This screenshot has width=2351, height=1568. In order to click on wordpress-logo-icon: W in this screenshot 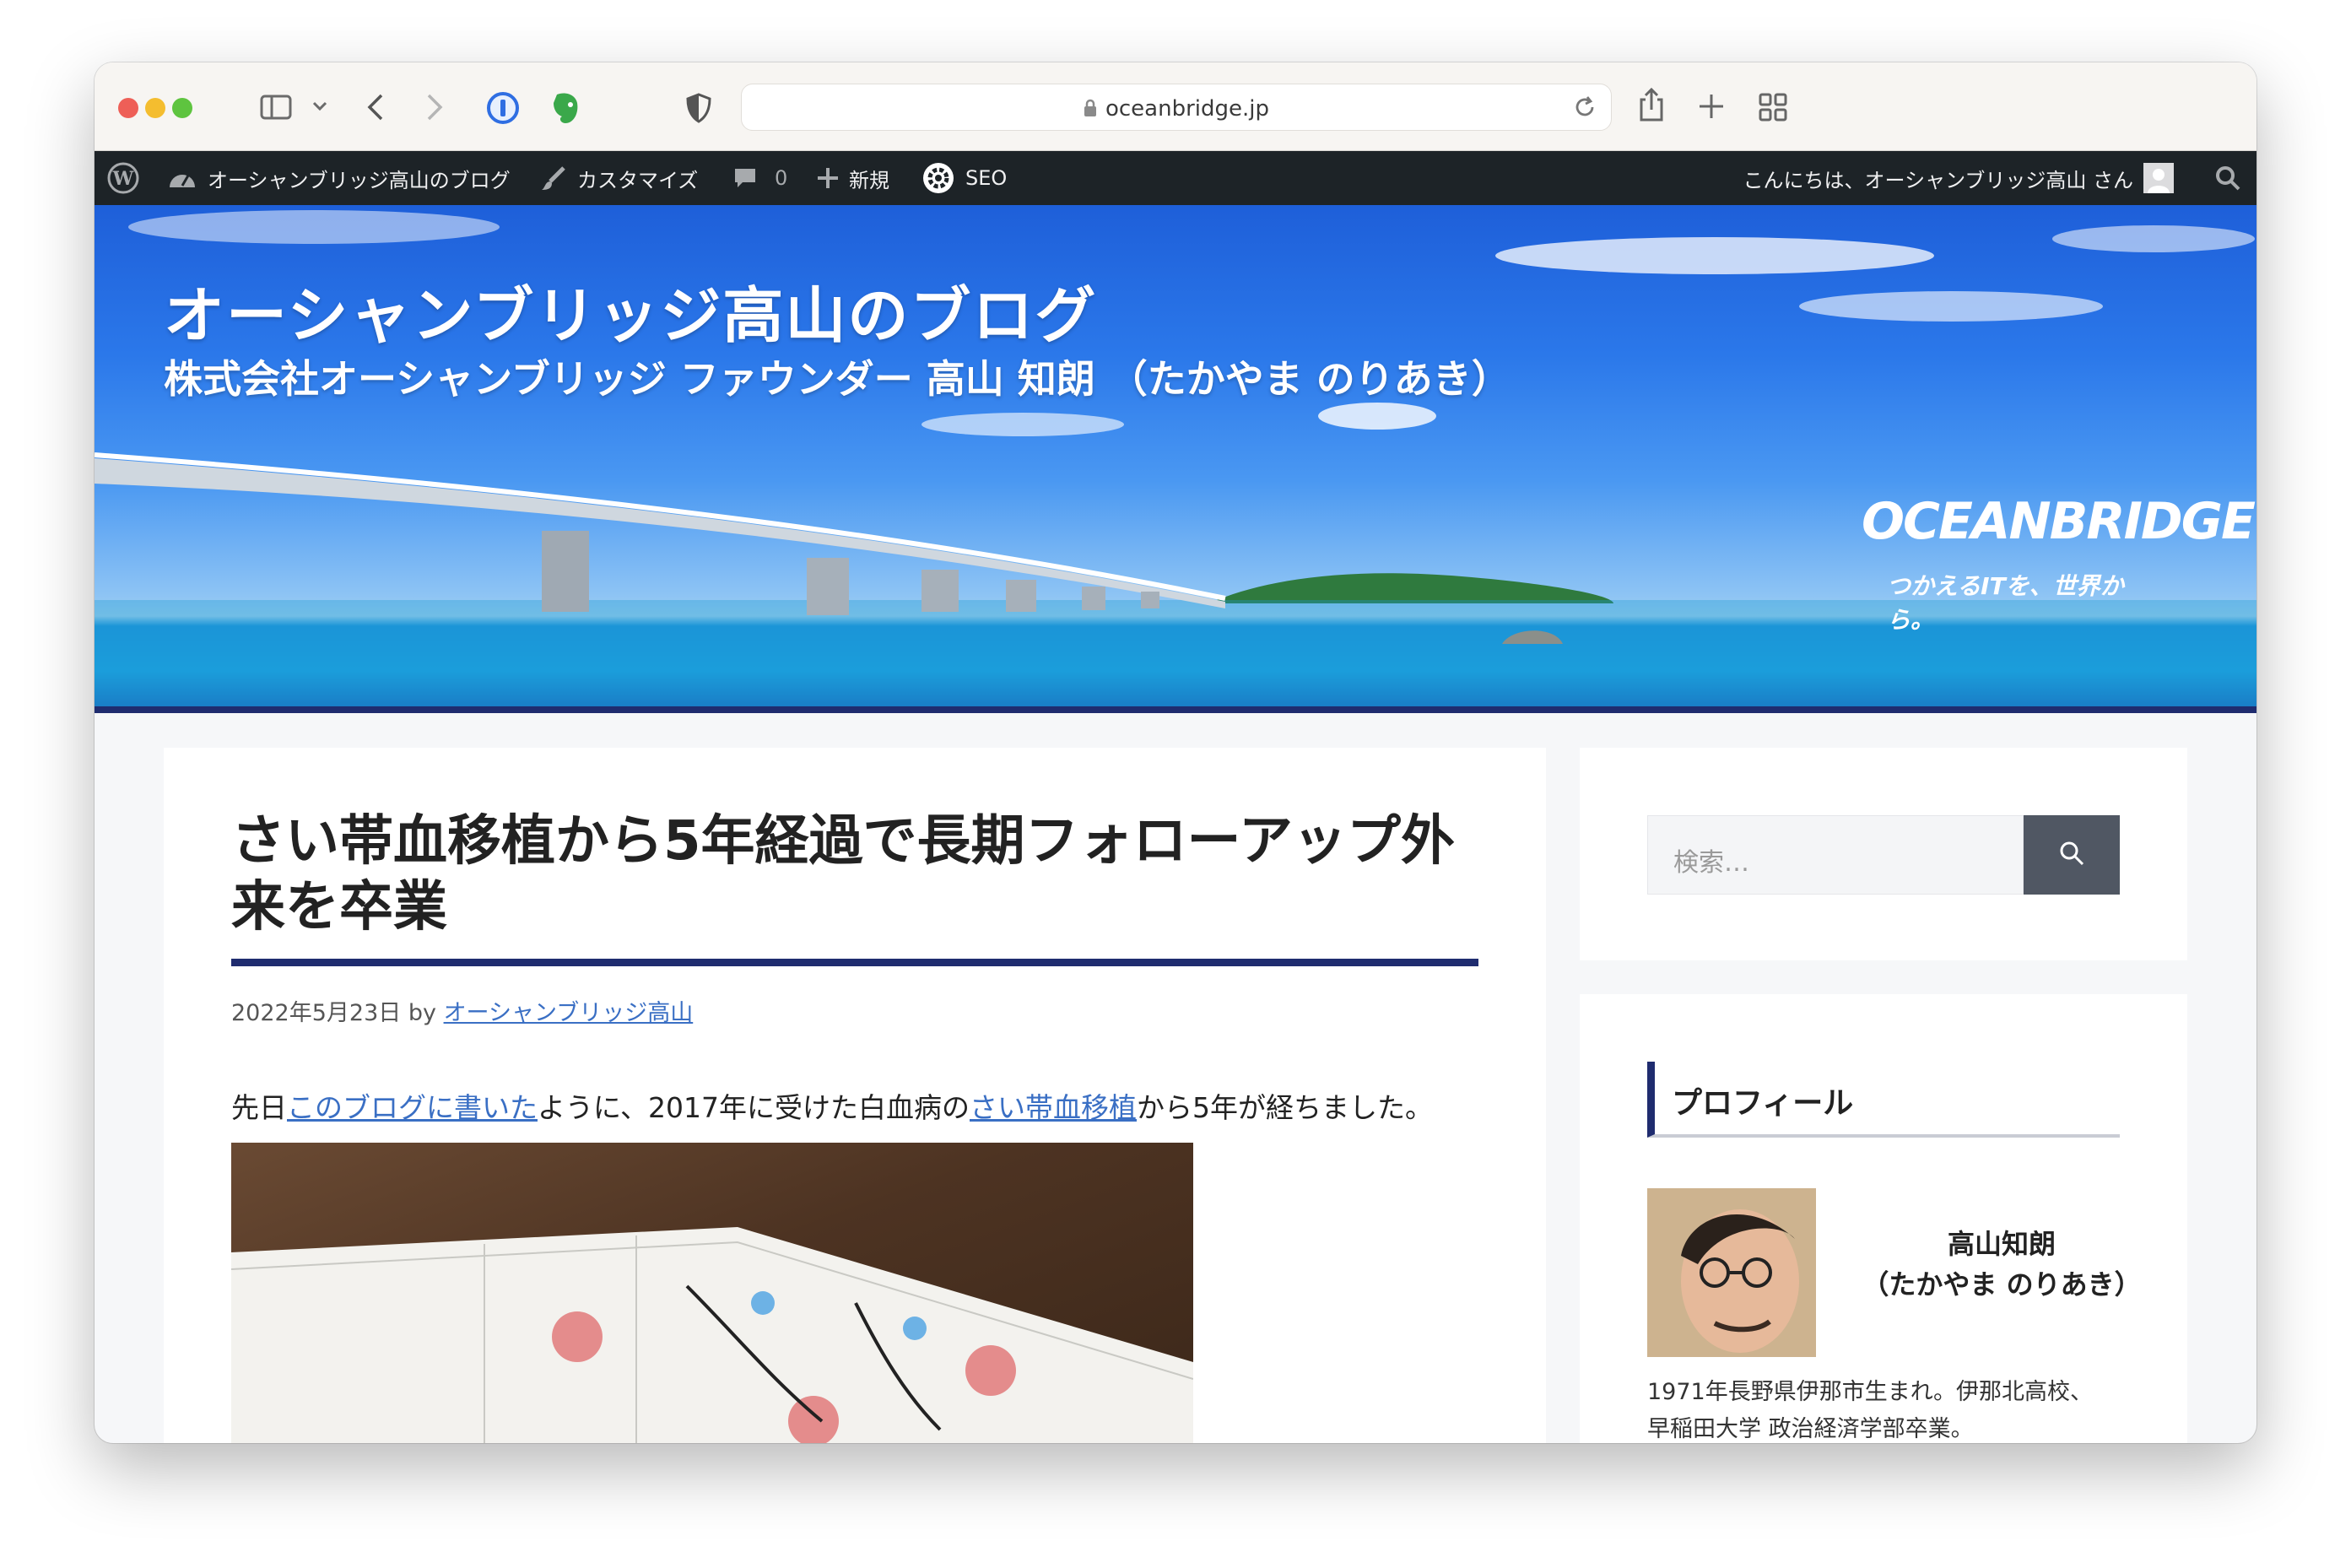, I will do `click(123, 178)`.